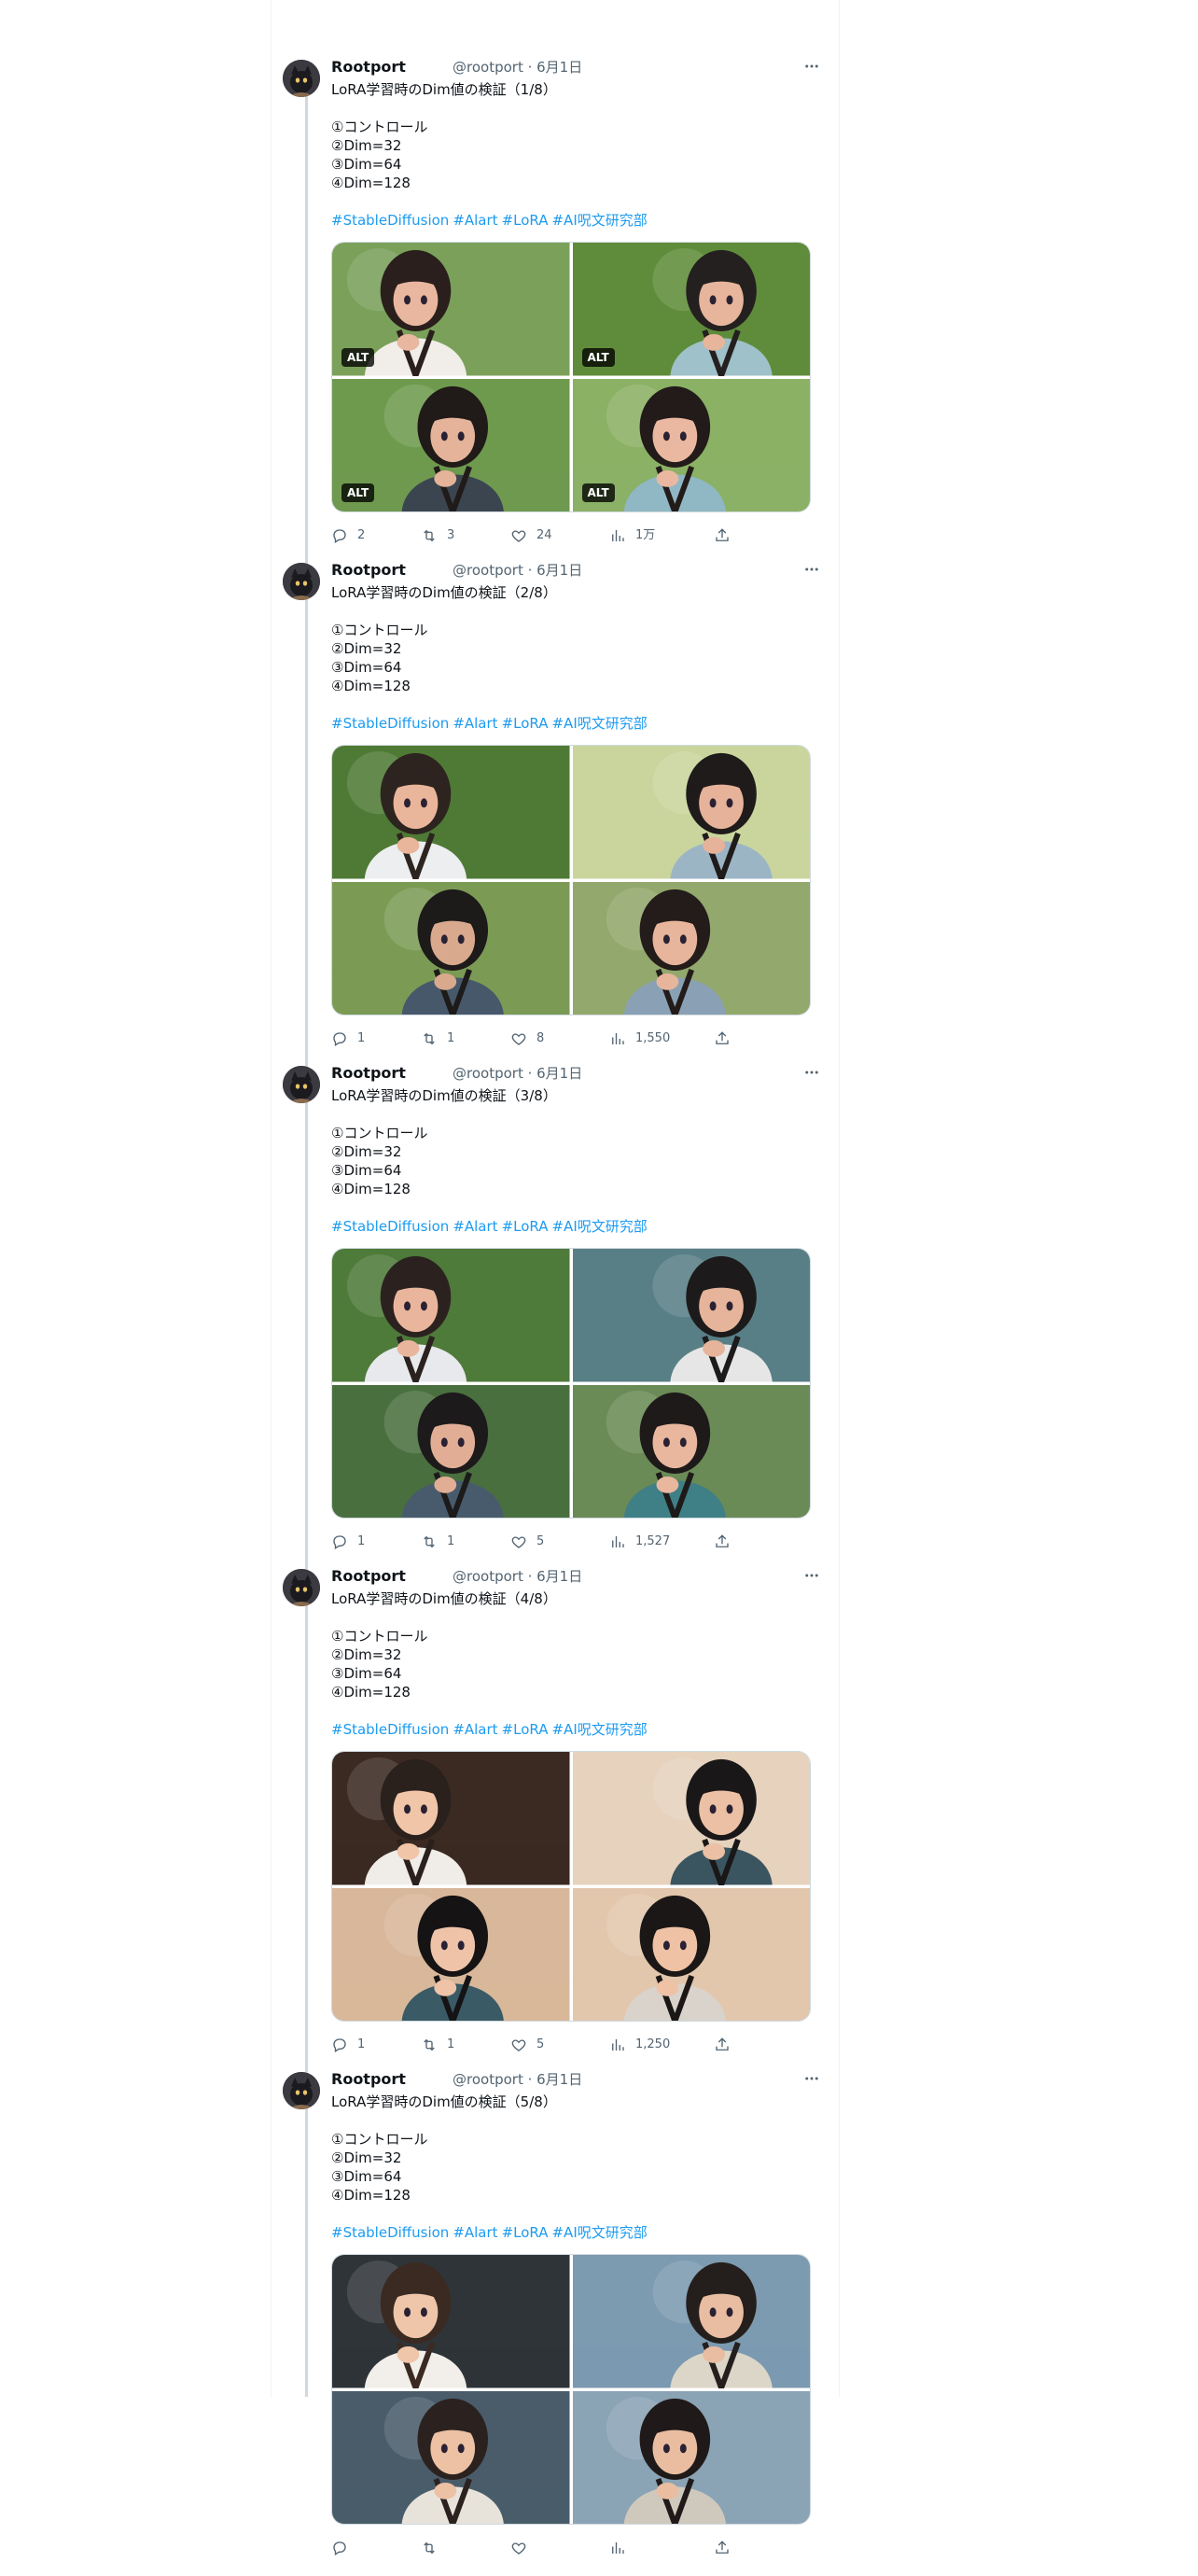 This screenshot has width=1198, height=2576. What do you see at coordinates (531, 536) in the screenshot?
I see `like-button: 24` at bounding box center [531, 536].